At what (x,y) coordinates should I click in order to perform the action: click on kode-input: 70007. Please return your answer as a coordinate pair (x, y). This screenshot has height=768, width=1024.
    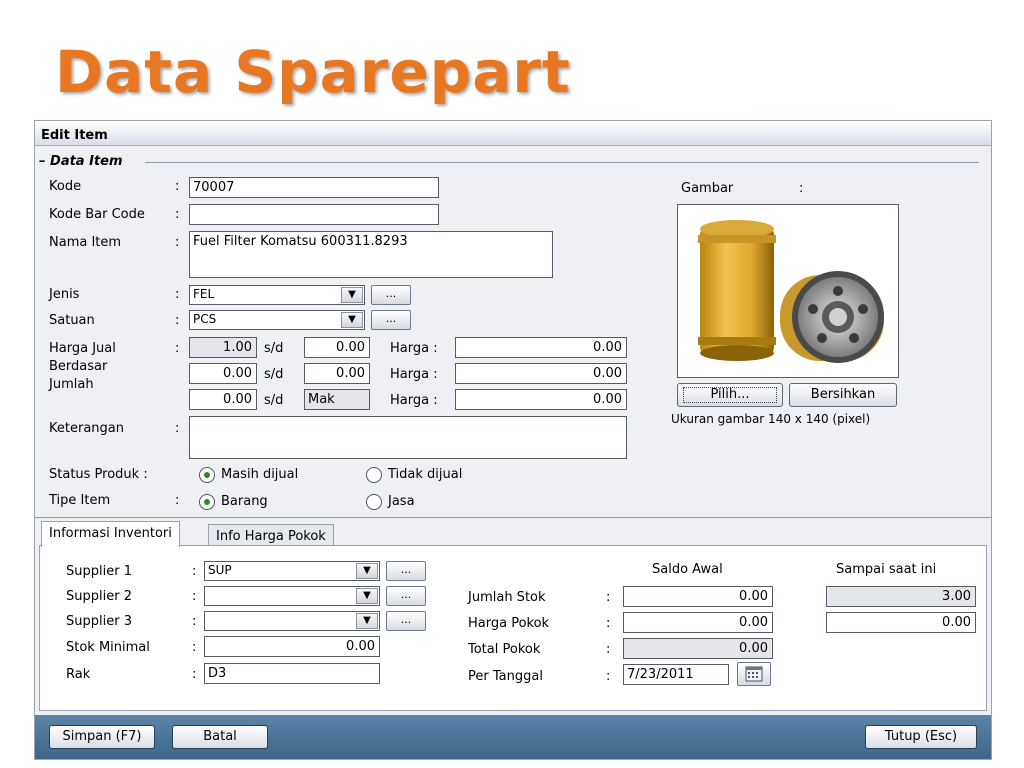
    Looking at the image, I should click on (314, 187).